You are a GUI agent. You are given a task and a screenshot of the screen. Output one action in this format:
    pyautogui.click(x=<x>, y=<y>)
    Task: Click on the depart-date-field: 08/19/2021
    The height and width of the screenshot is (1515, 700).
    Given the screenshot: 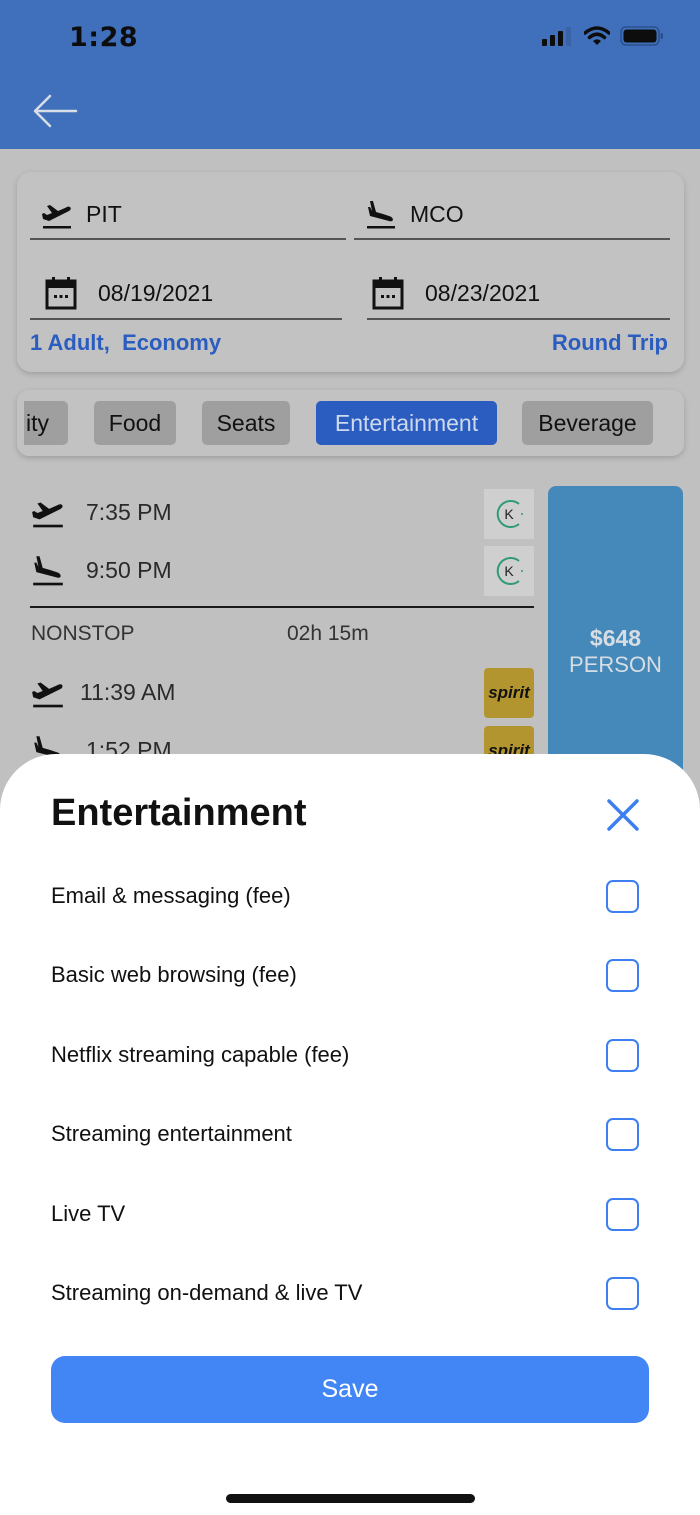 What is the action you would take?
    pyautogui.click(x=186, y=294)
    